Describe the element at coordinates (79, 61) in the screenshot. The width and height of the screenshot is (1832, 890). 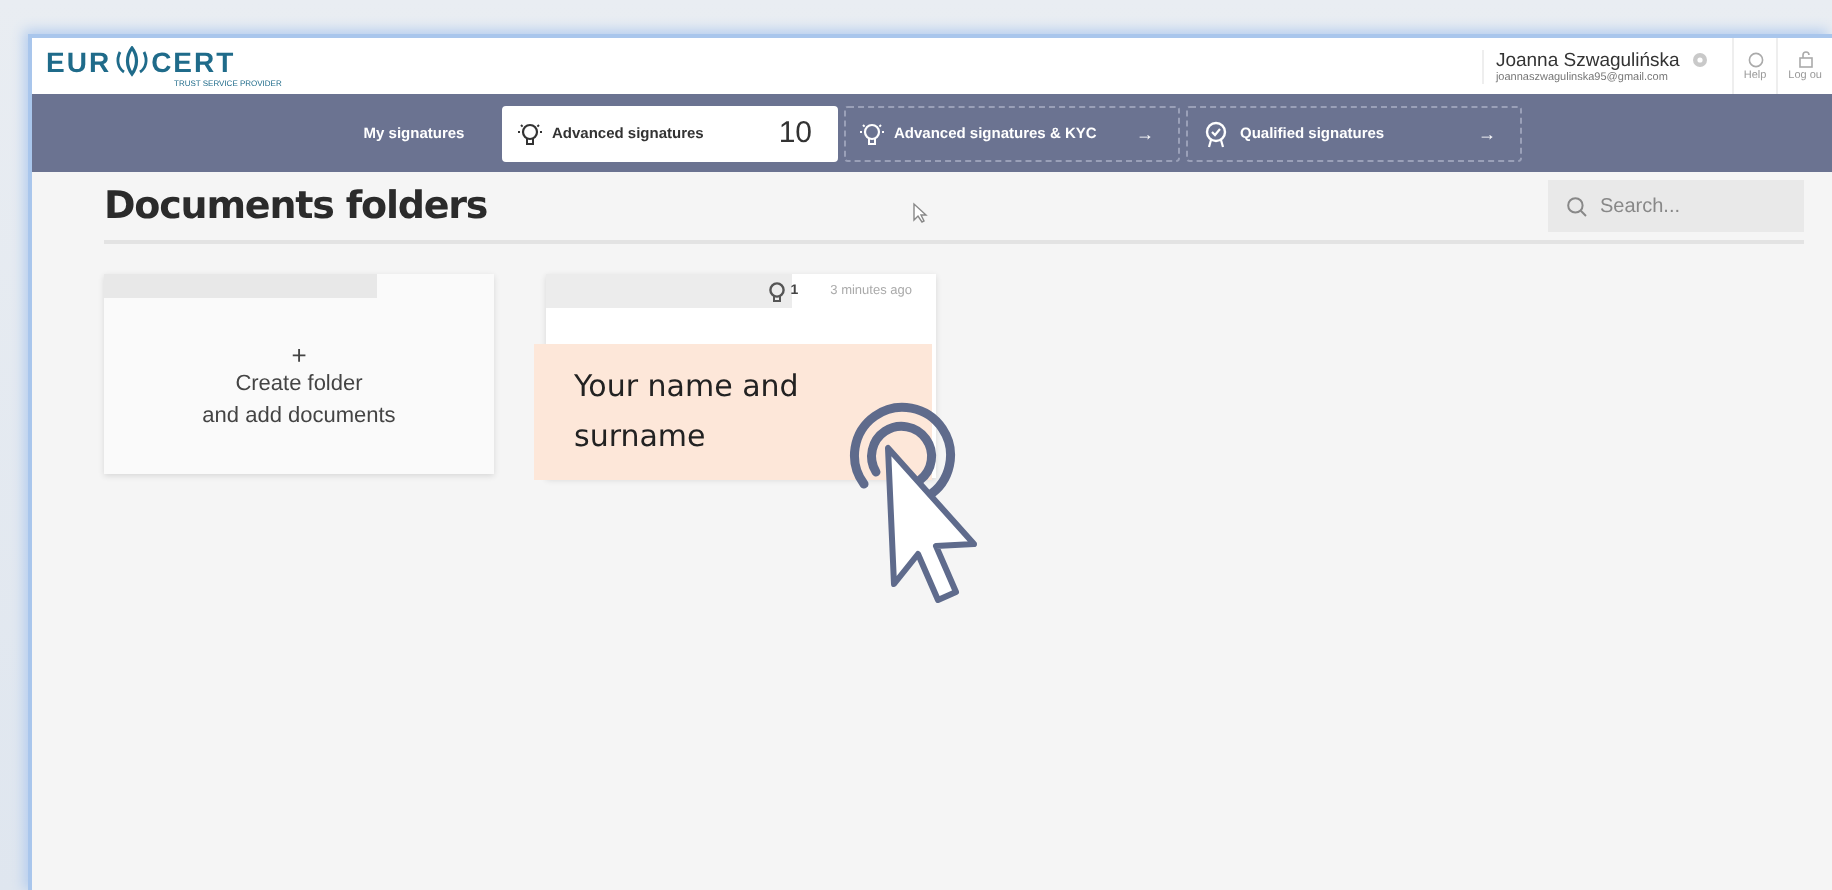
I see `logo-text: EUR` at that location.